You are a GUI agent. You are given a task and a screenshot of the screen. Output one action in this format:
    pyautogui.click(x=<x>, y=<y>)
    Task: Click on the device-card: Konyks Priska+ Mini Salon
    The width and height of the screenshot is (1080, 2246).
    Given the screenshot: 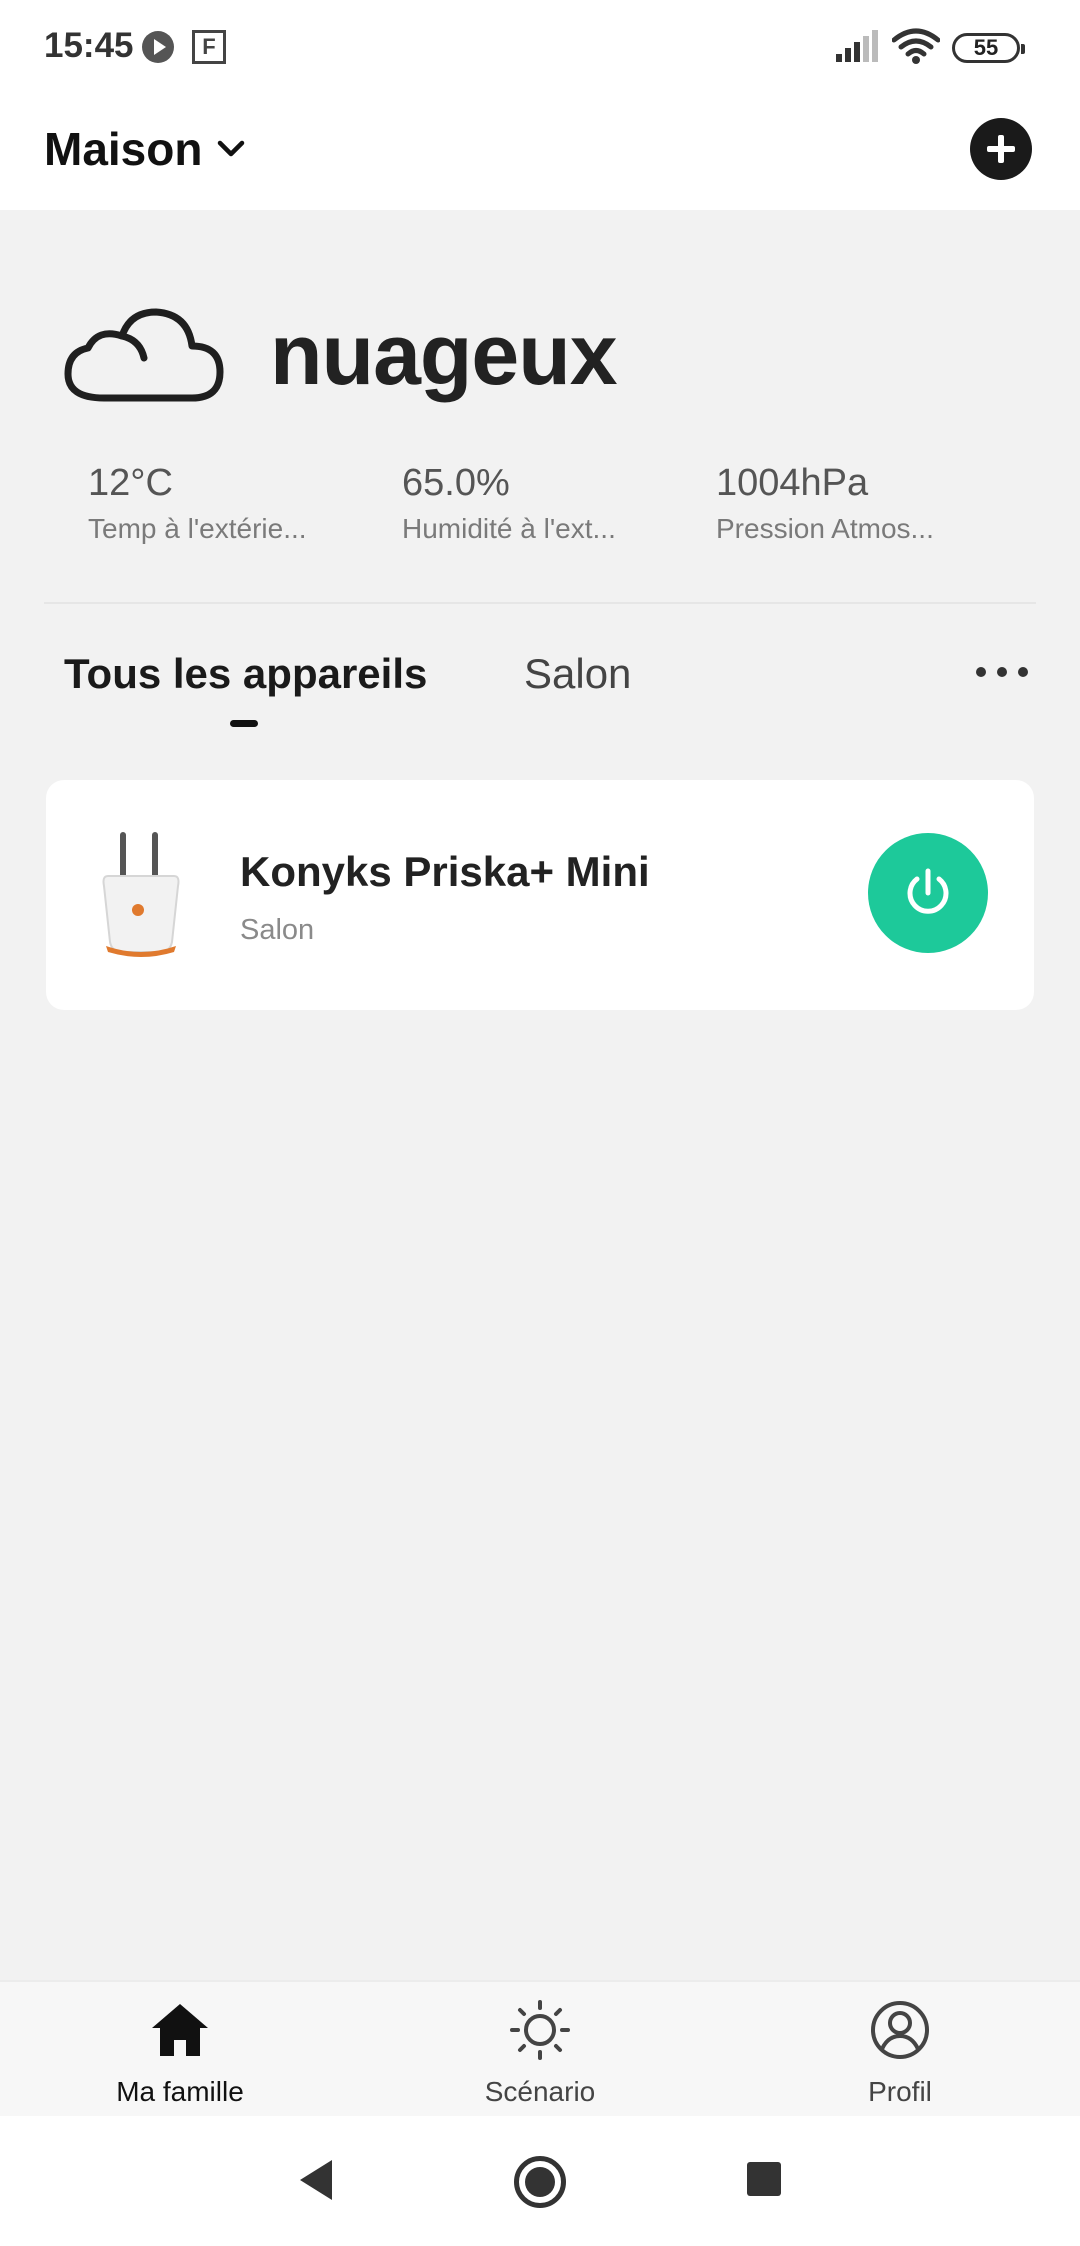 What is the action you would take?
    pyautogui.click(x=540, y=895)
    